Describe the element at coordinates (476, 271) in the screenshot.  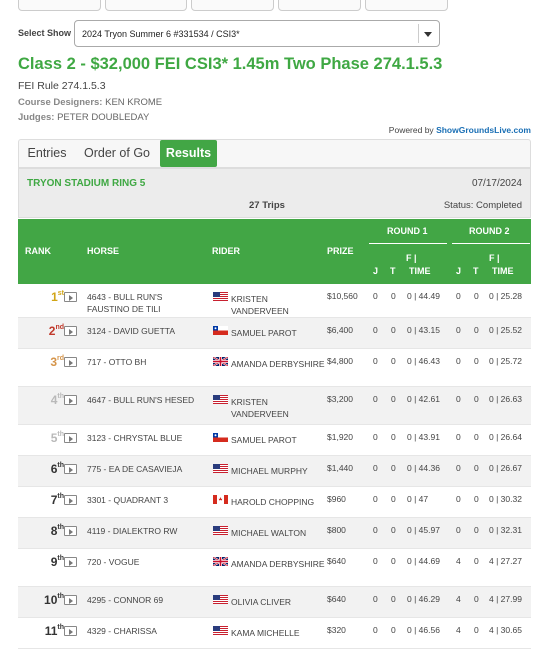
I see `col-r2-t: T` at that location.